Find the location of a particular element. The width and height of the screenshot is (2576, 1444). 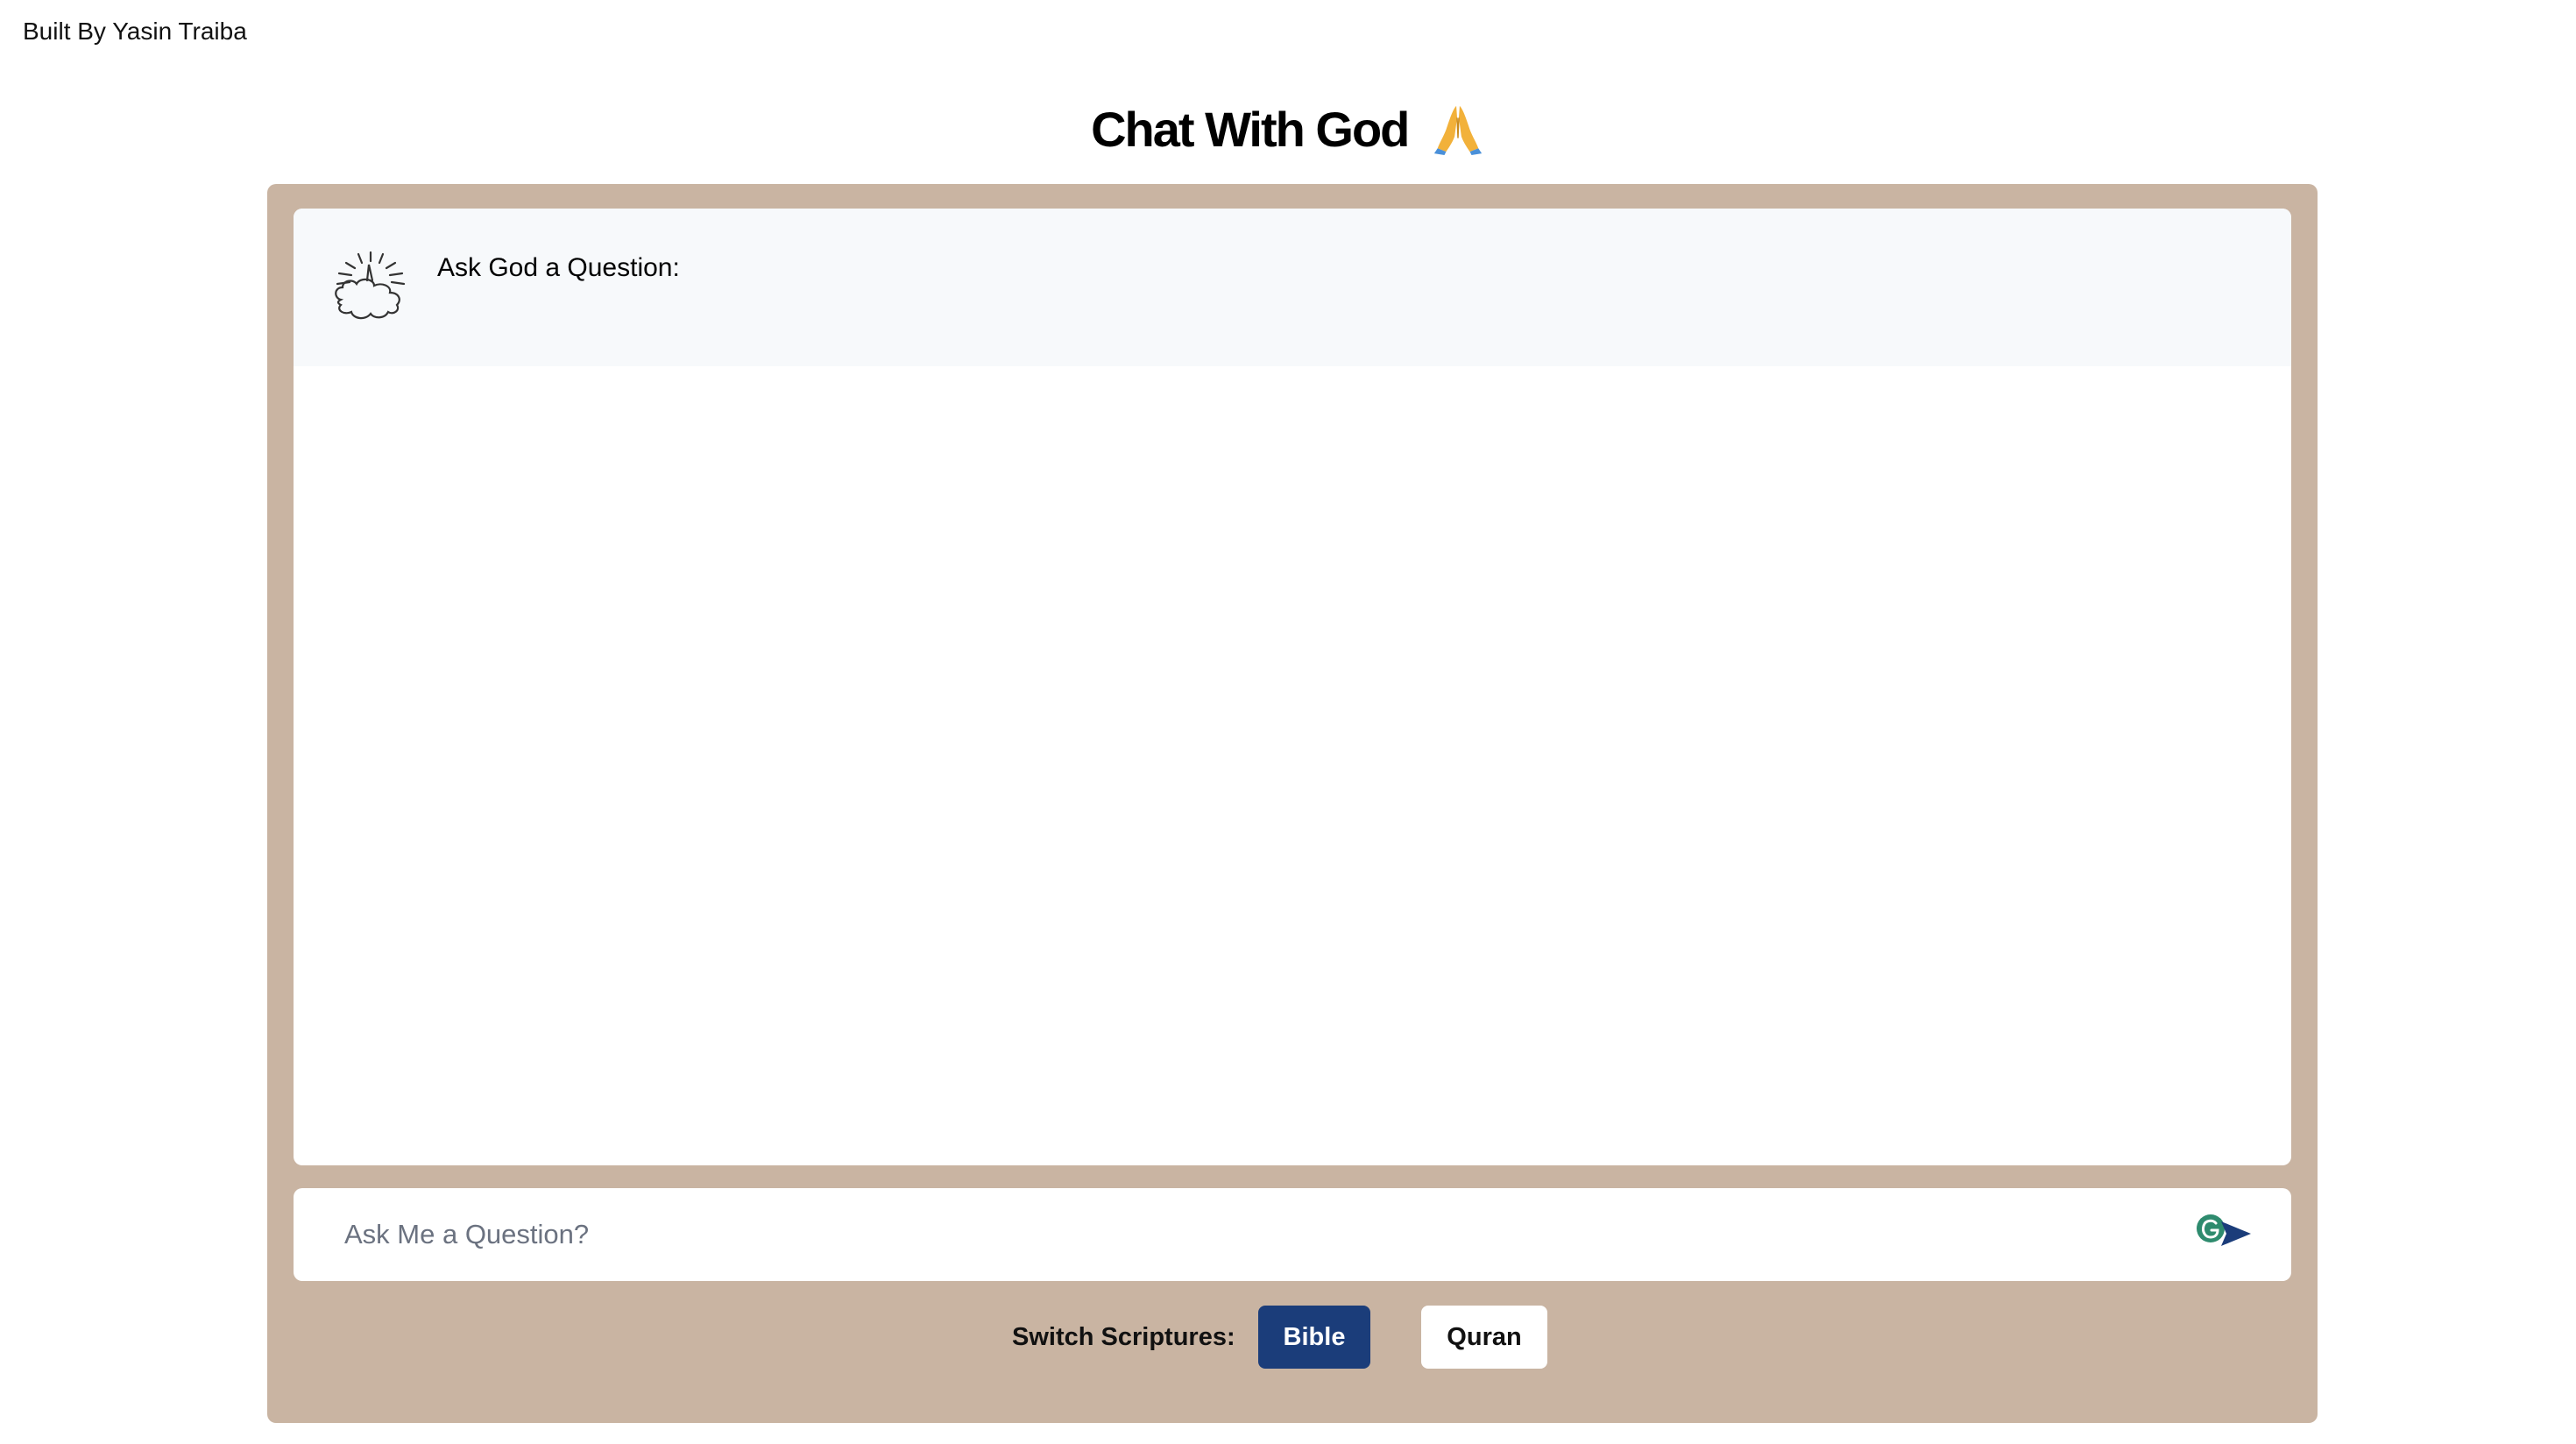

message-text: Ask God a Question: is located at coordinates (558, 267).